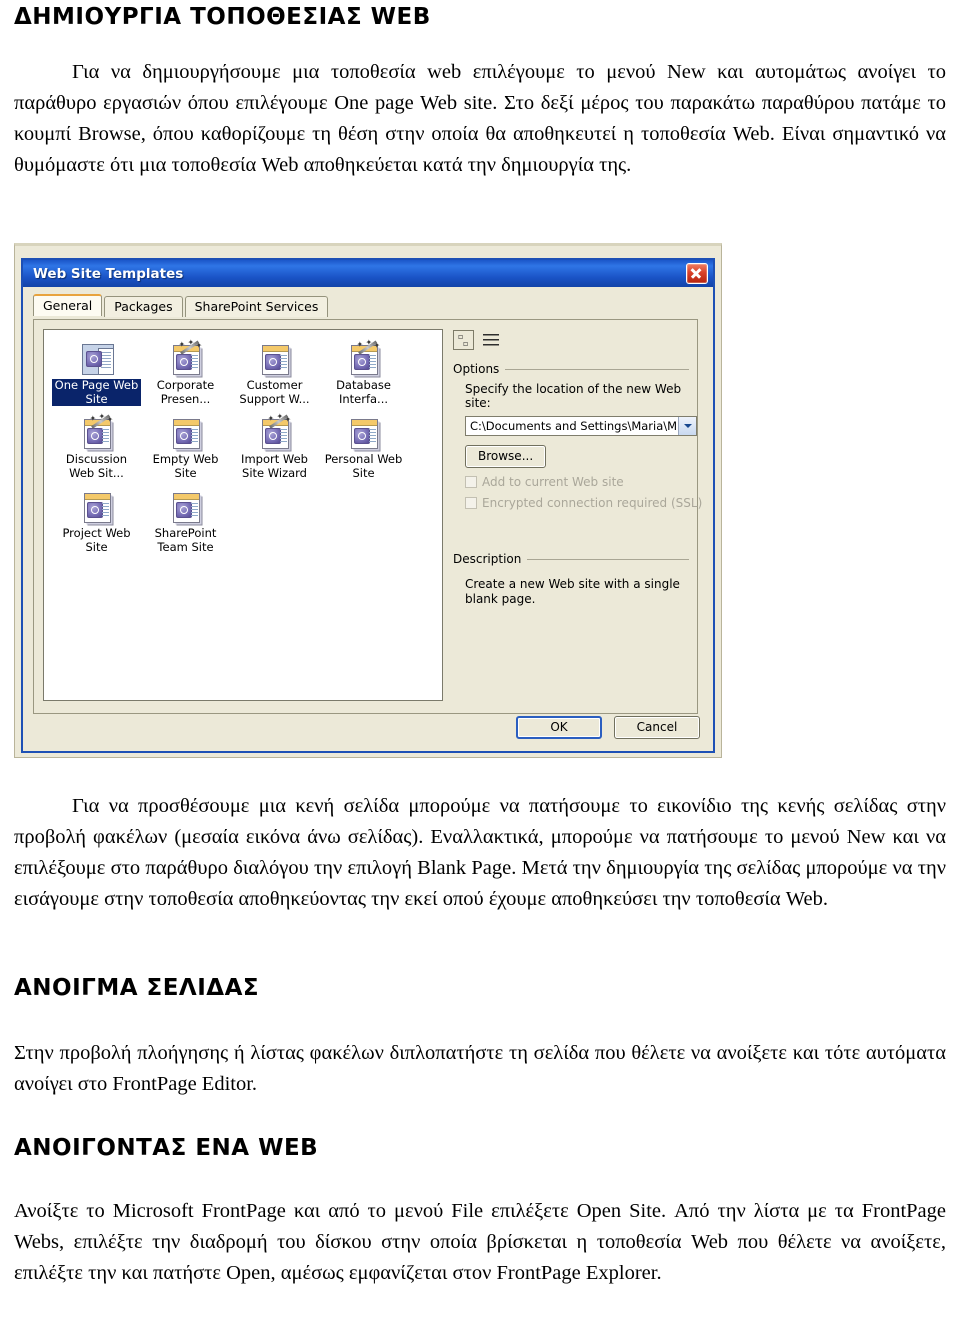 Image resolution: width=960 pixels, height=1320 pixels. What do you see at coordinates (274, 449) in the screenshot?
I see `template-item-import-web-site-wizard: ✦ ✦ ✦ Import Web Site Wizard` at bounding box center [274, 449].